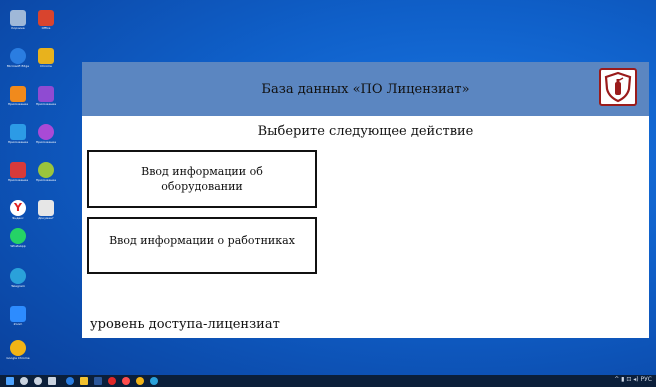  Describe the element at coordinates (18, 134) in the screenshot. I see `app-blue-icon: Приложение` at that location.